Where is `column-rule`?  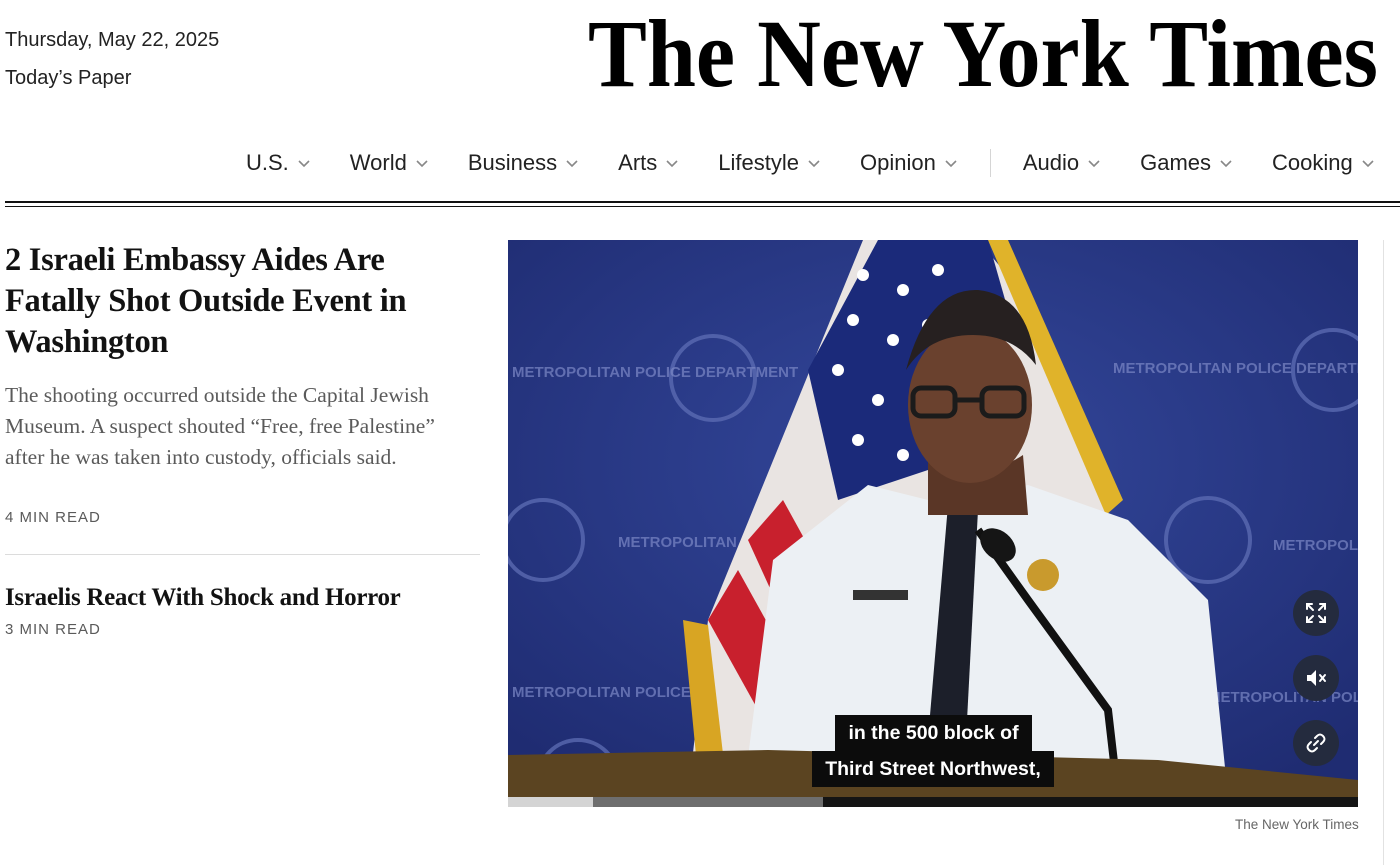 column-rule is located at coordinates (1383, 552).